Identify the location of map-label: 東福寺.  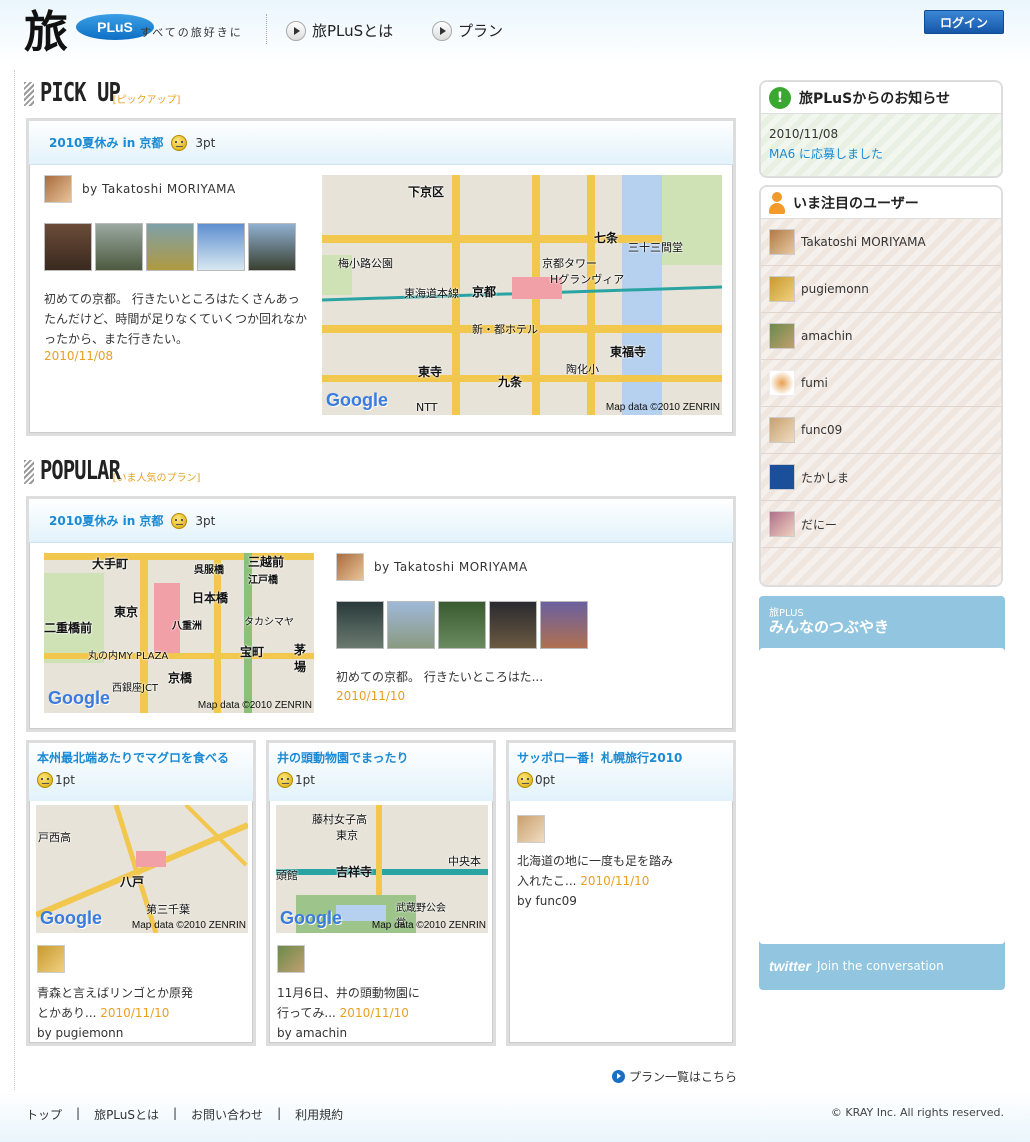
(628, 352).